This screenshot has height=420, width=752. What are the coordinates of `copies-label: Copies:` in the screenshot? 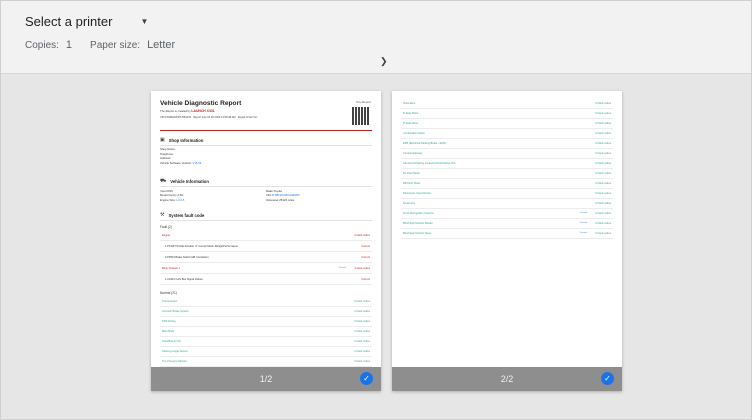 It's located at (42, 45).